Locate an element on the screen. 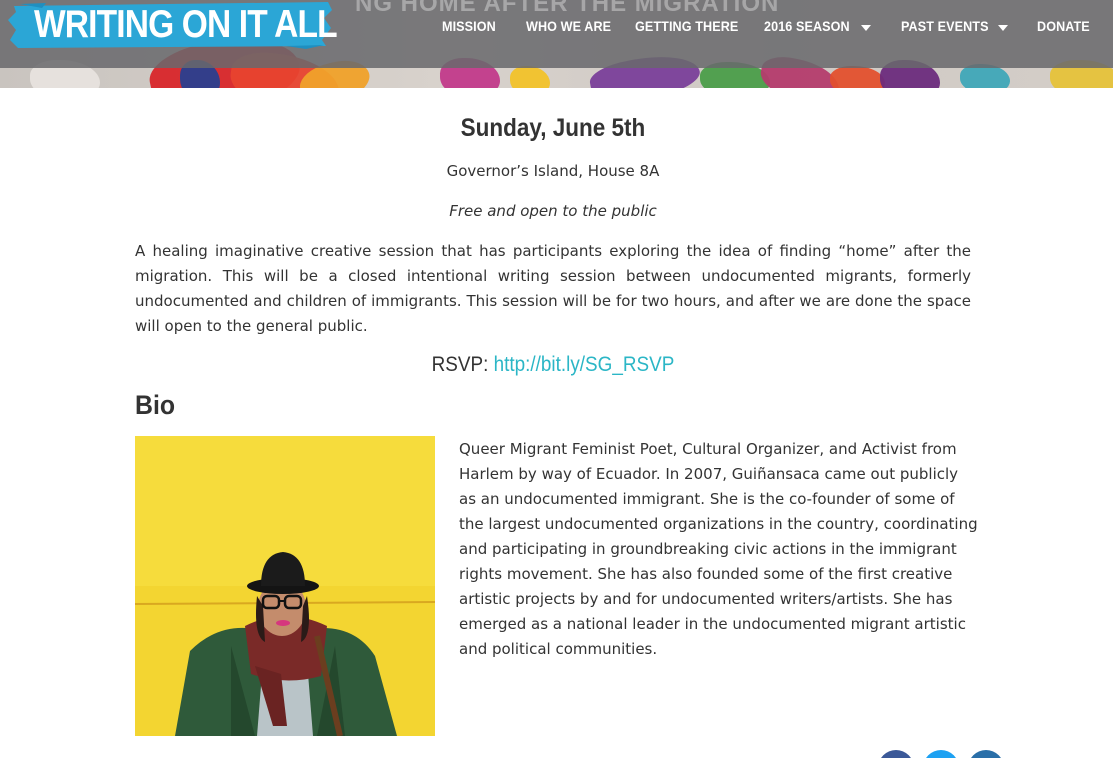 This screenshot has width=1113, height=758. facebook-icon is located at coordinates (896, 754).